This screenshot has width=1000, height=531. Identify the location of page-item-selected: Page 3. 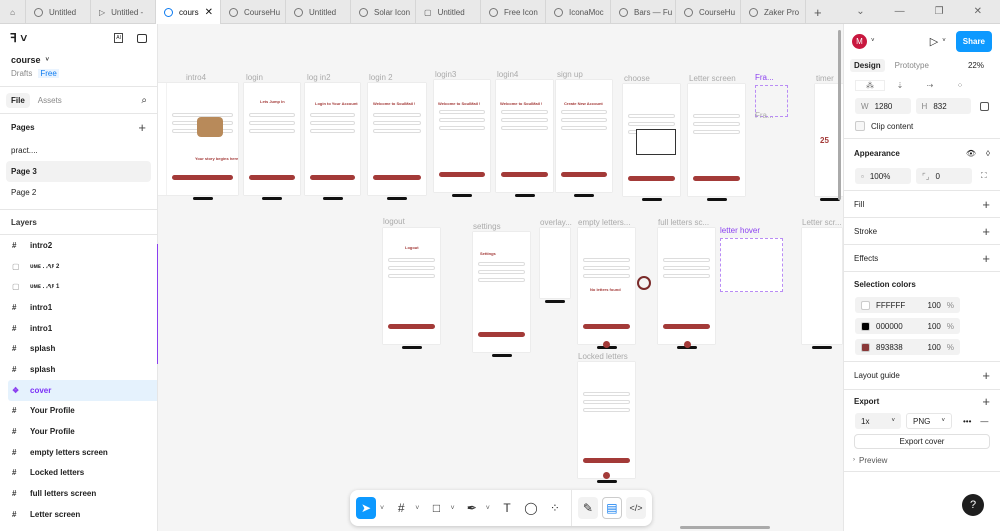
(78, 171).